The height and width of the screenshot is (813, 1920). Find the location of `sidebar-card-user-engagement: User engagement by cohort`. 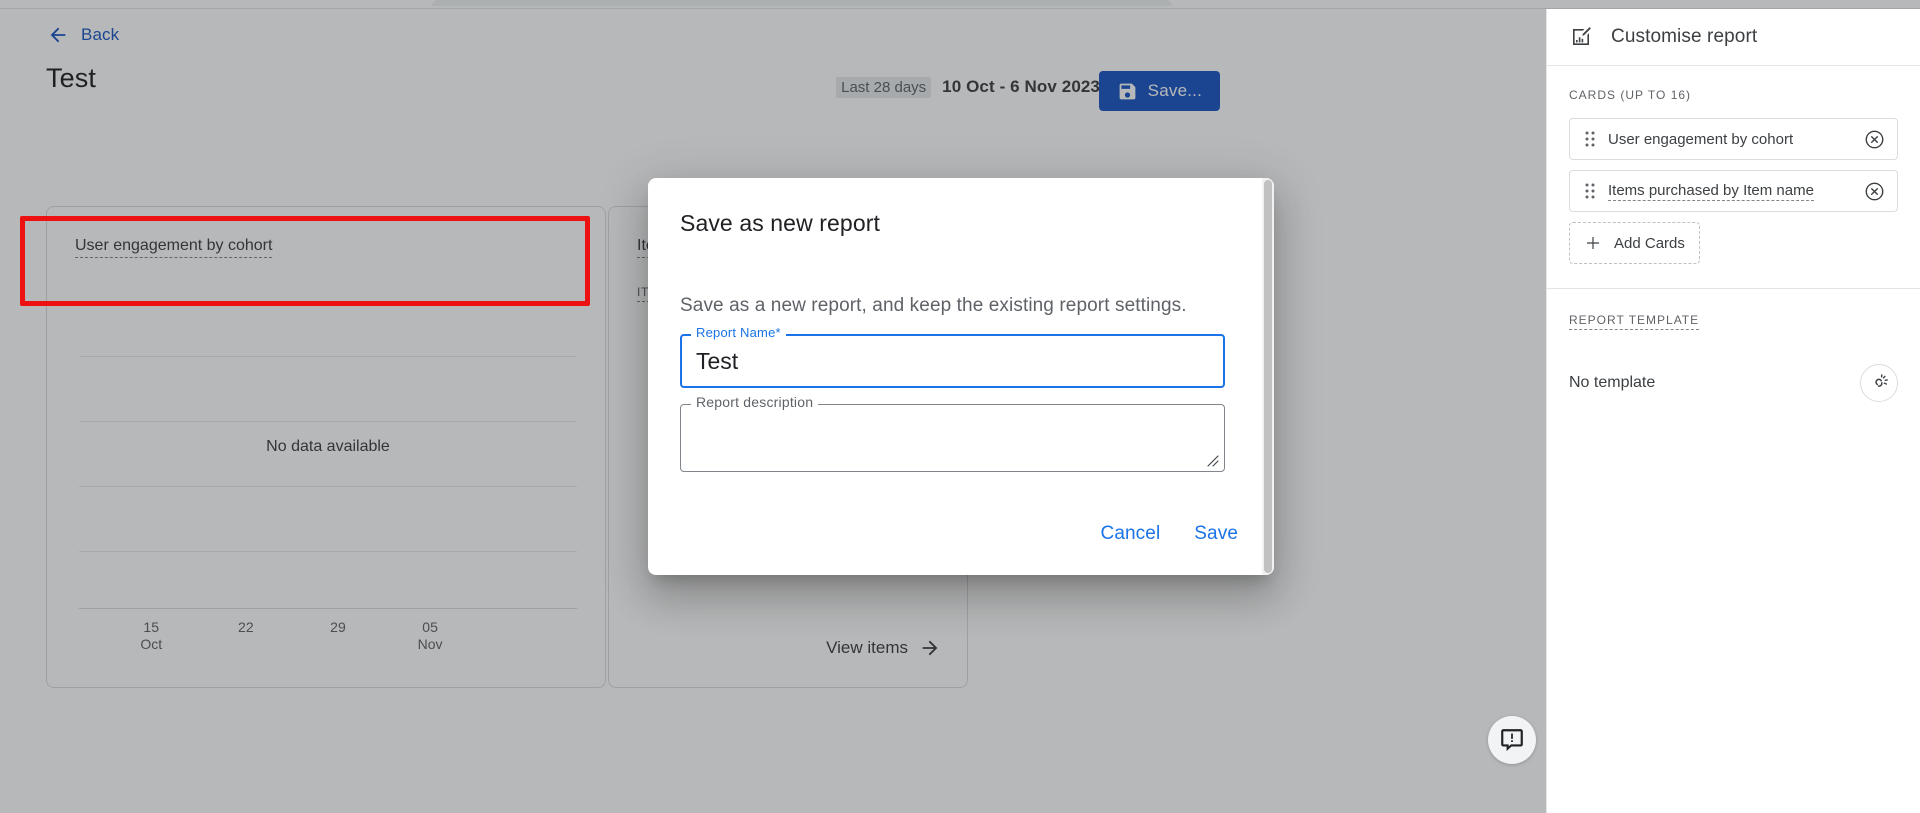

sidebar-card-user-engagement: User engagement by cohort is located at coordinates (1733, 139).